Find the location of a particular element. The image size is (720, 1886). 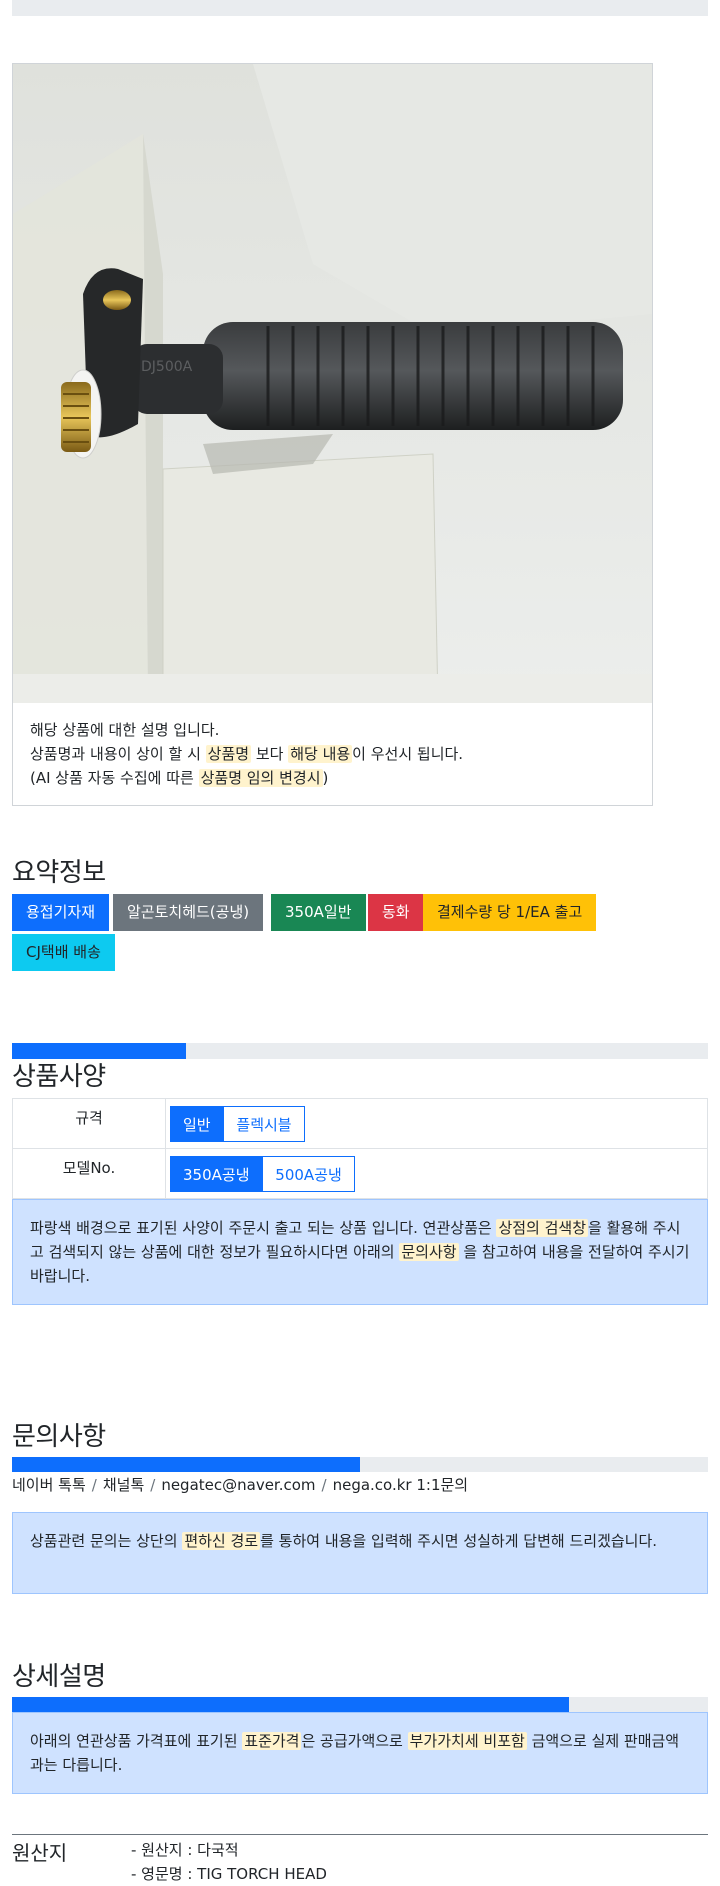

description-line: 해당 상품에 대한 설명 입니다. is located at coordinates (125, 730).